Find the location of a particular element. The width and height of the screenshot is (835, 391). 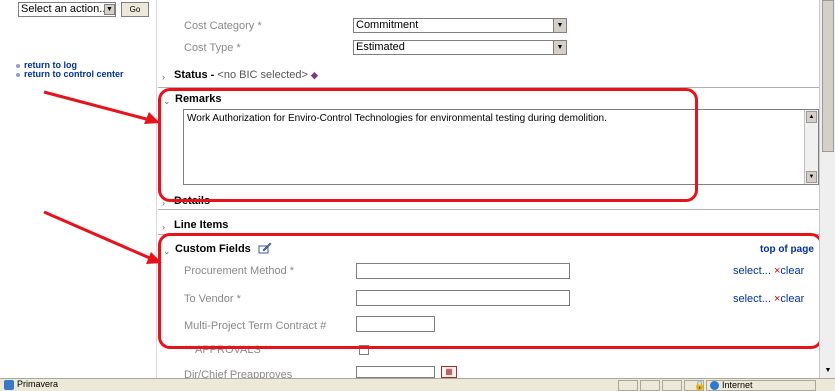

globe-icon is located at coordinates (714, 385).